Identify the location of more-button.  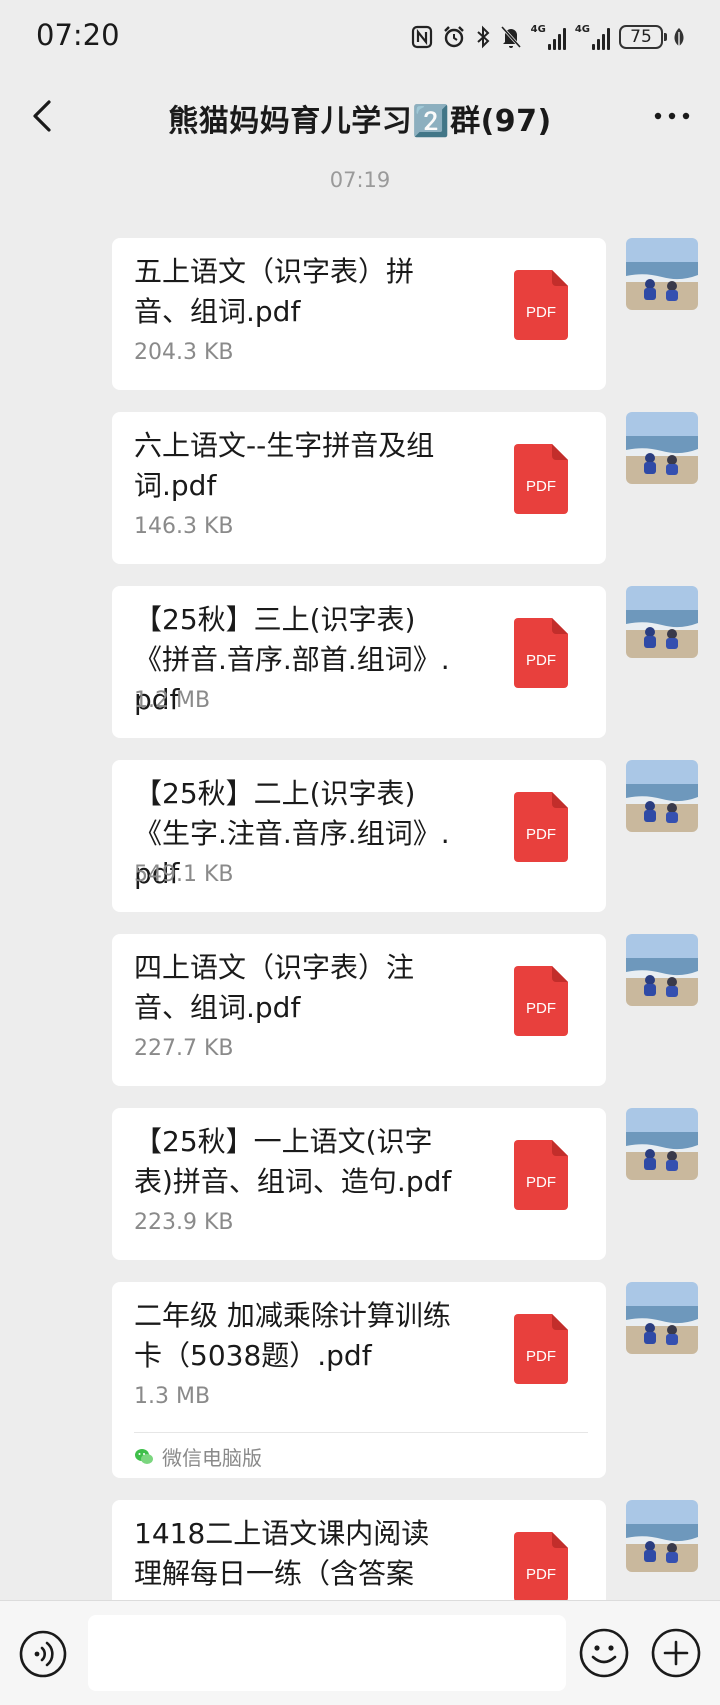
(672, 116).